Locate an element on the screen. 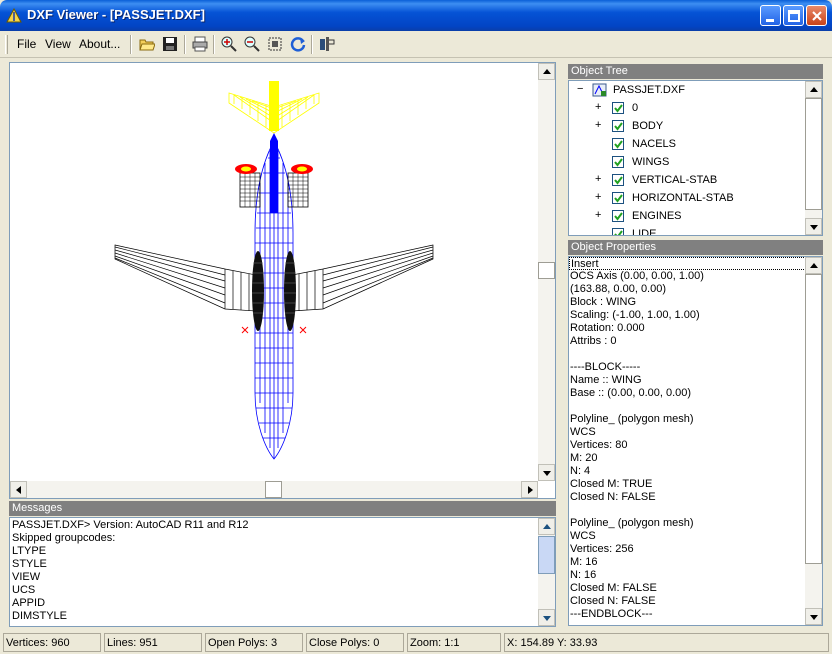 This screenshot has height=654, width=832. property-line-selected: Insert is located at coordinates (695, 263).